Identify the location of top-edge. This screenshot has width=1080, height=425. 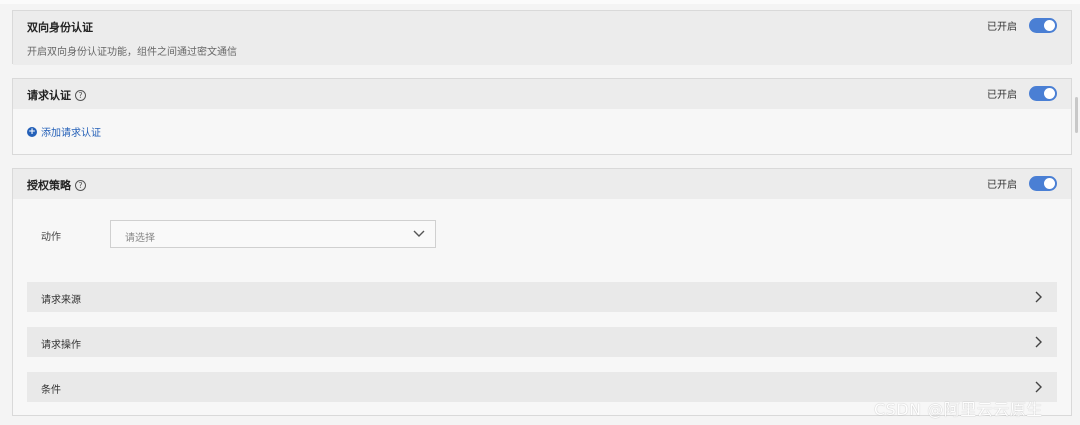
(540, 2).